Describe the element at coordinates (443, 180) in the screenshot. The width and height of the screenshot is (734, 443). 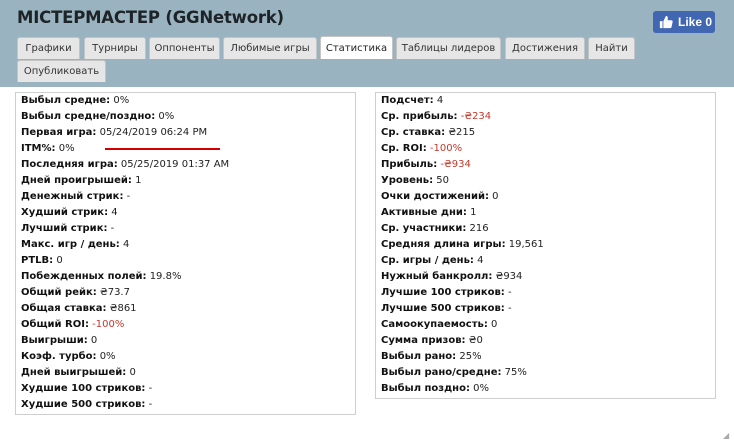
I see `stat-value: 50` at that location.